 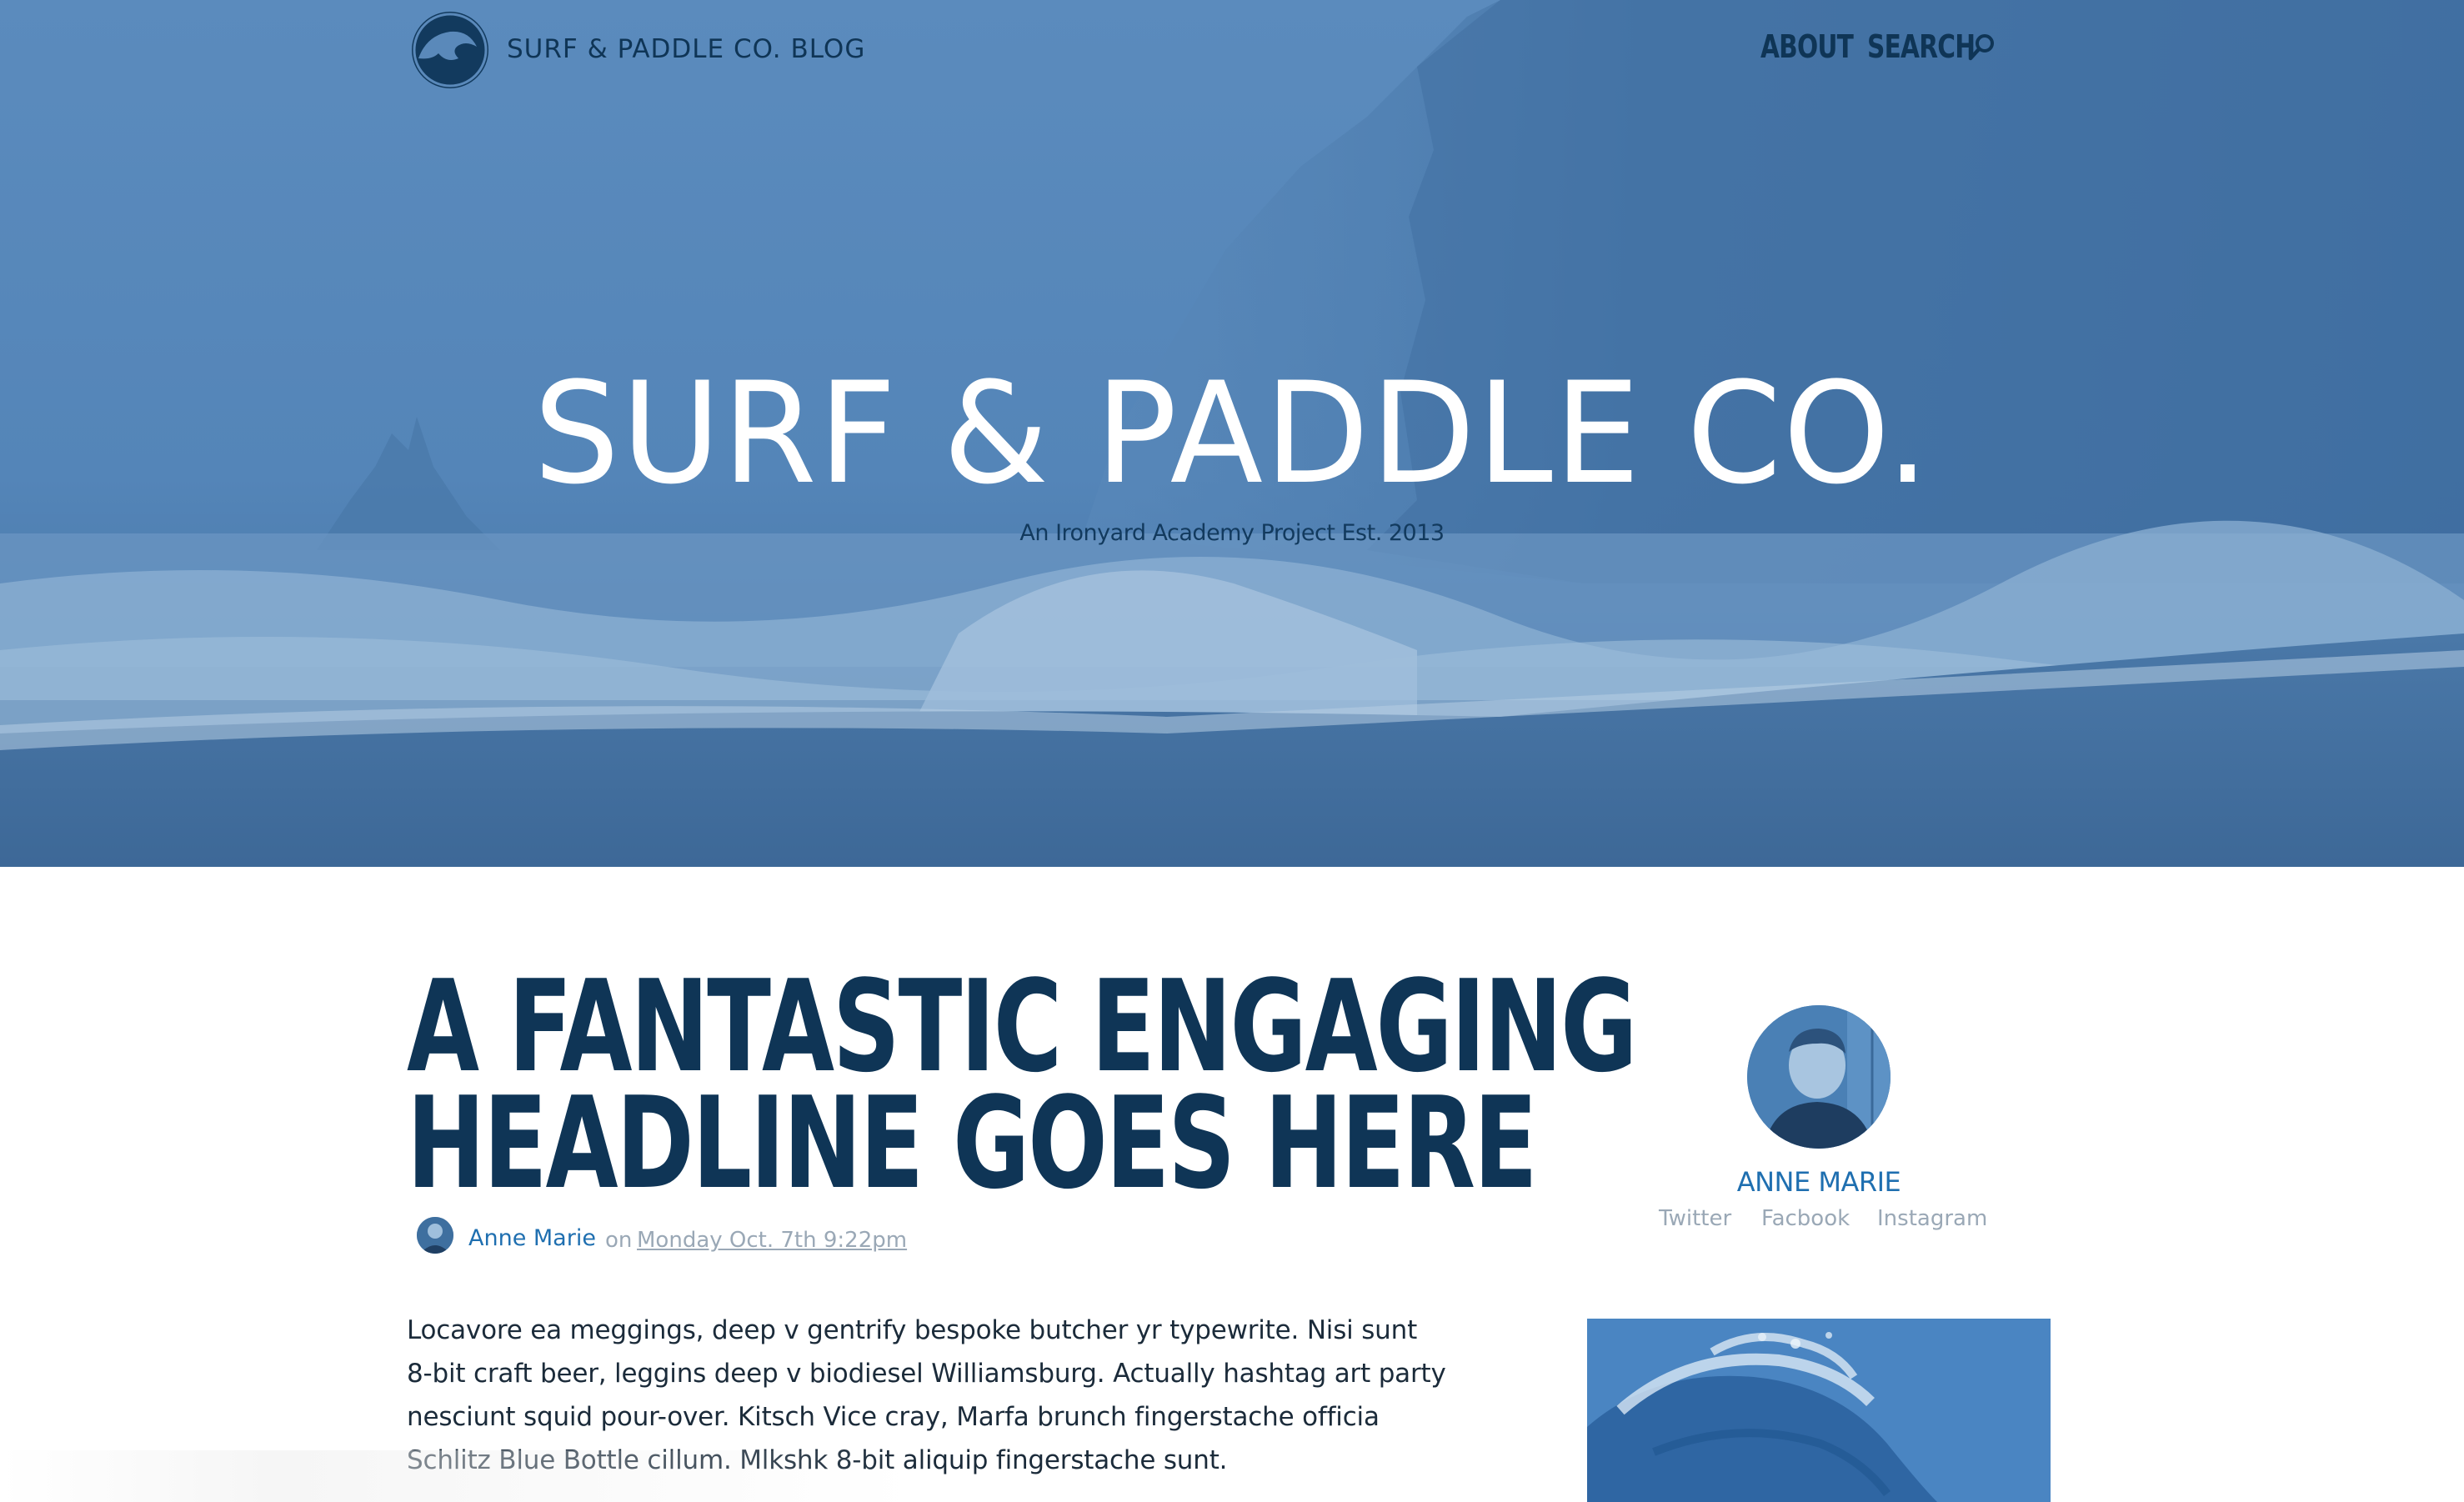 I want to click on wave-photo, so click(x=1819, y=1410).